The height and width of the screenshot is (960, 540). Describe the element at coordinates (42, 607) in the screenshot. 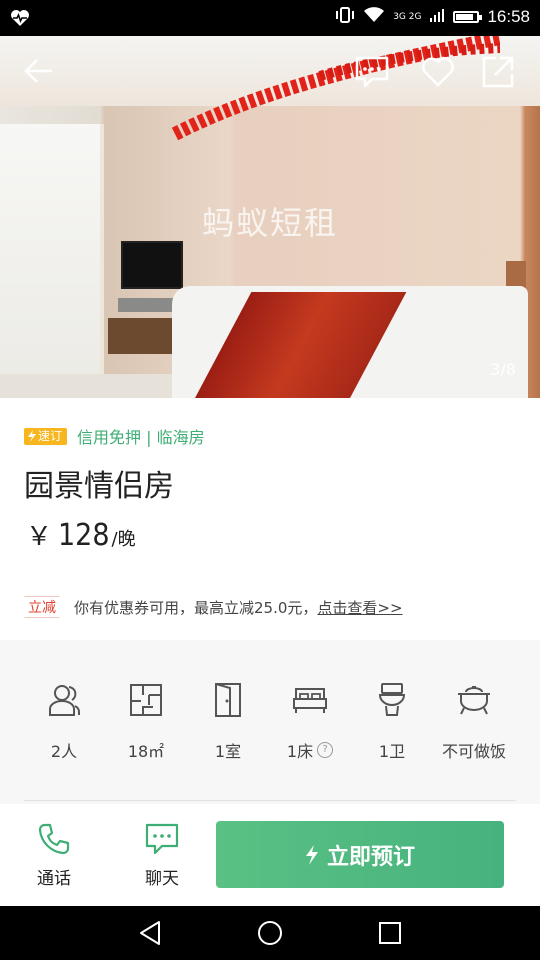

I see `coupon-tag: 立减` at that location.